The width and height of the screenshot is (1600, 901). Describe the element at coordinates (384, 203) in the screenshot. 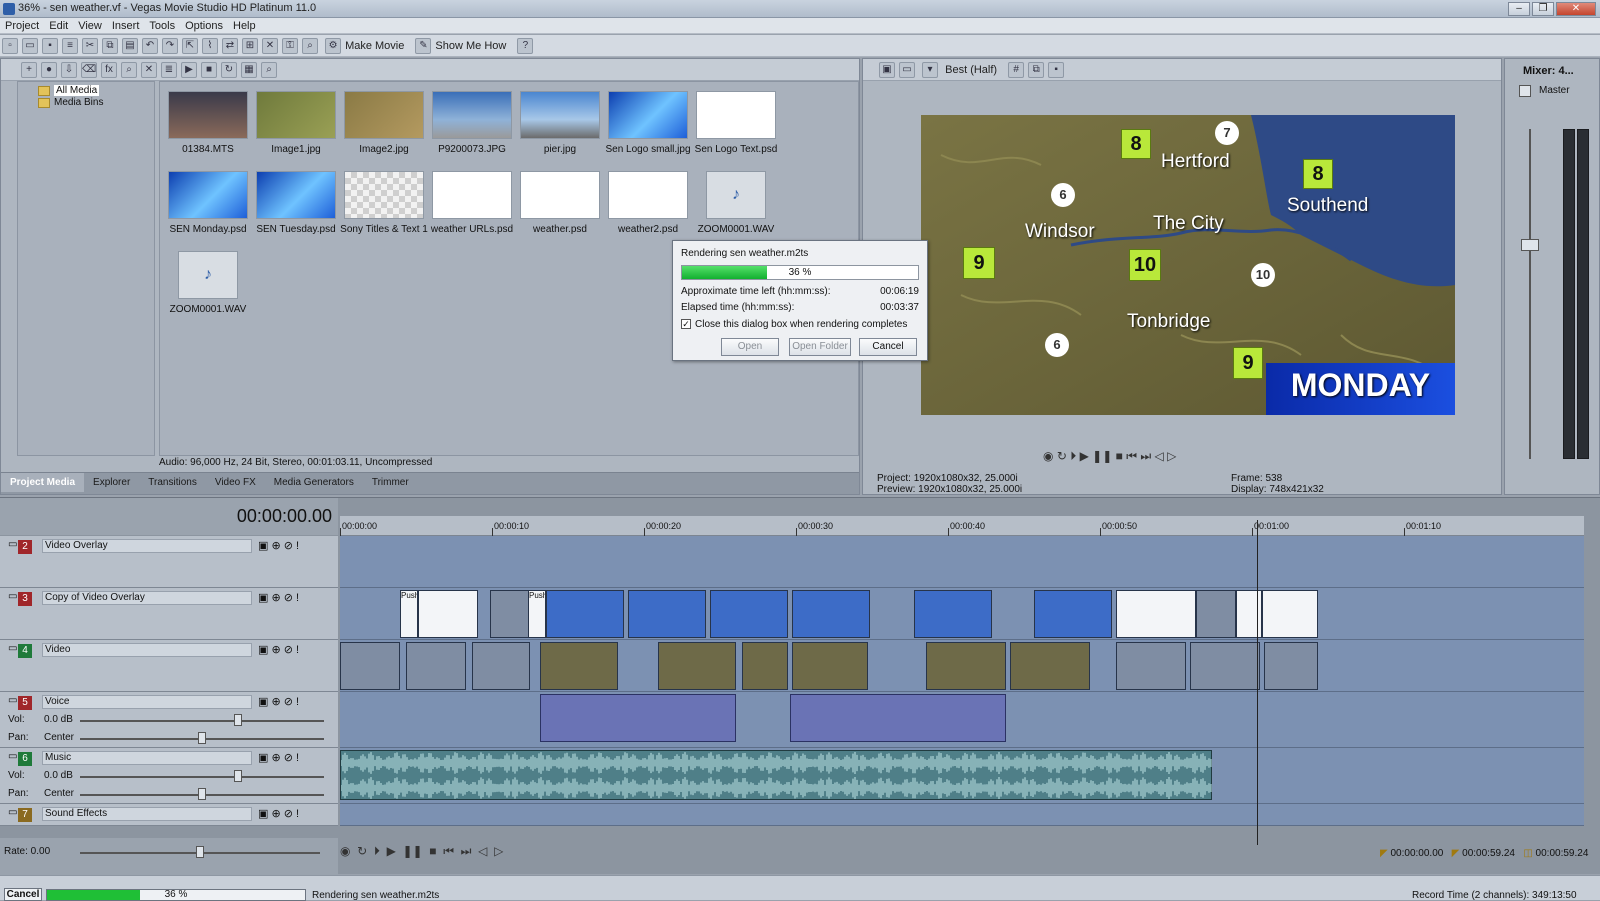

I see `media-item: Sony Titles & Text 1` at that location.